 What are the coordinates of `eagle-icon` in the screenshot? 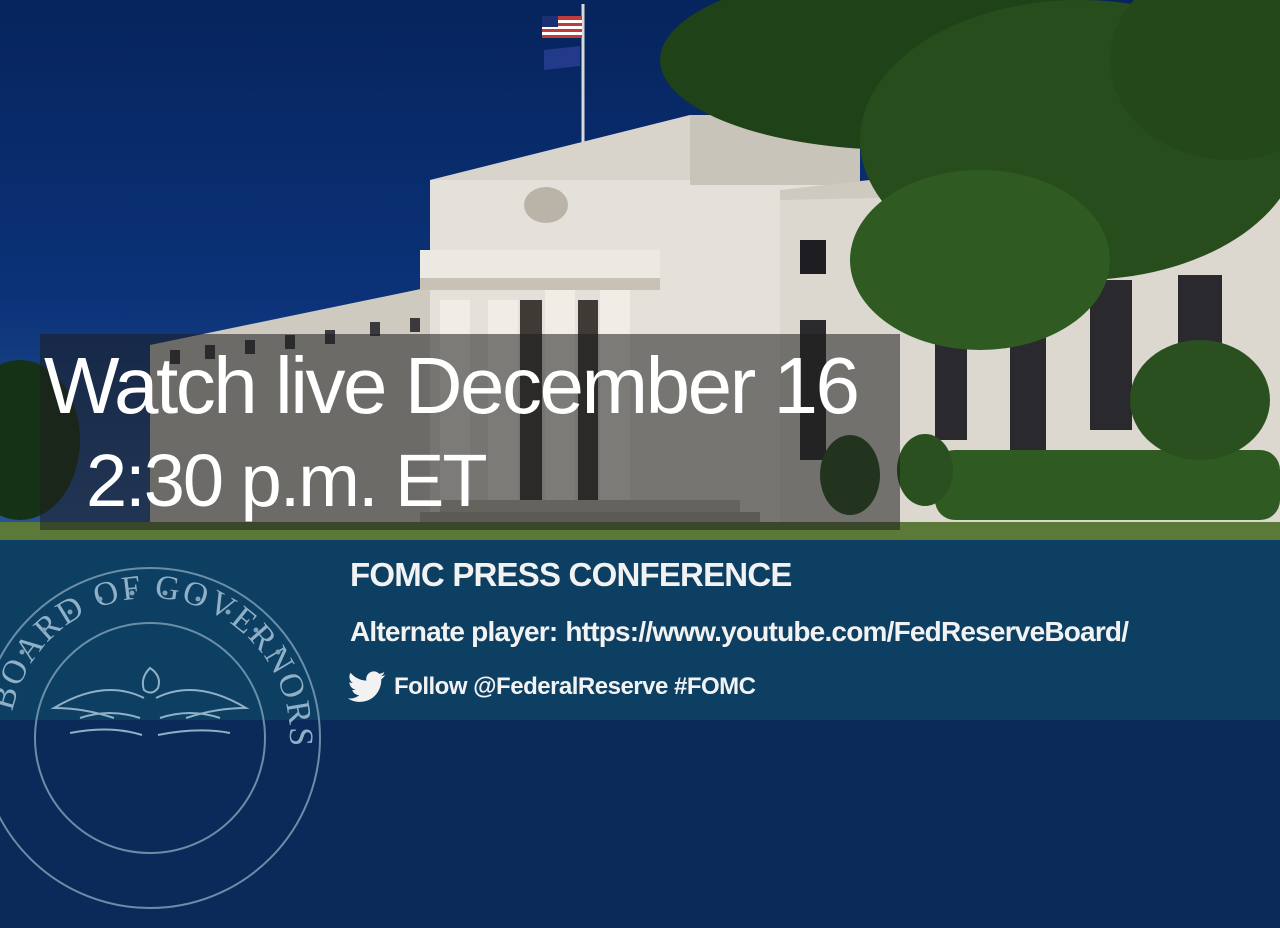 It's located at (150, 701).